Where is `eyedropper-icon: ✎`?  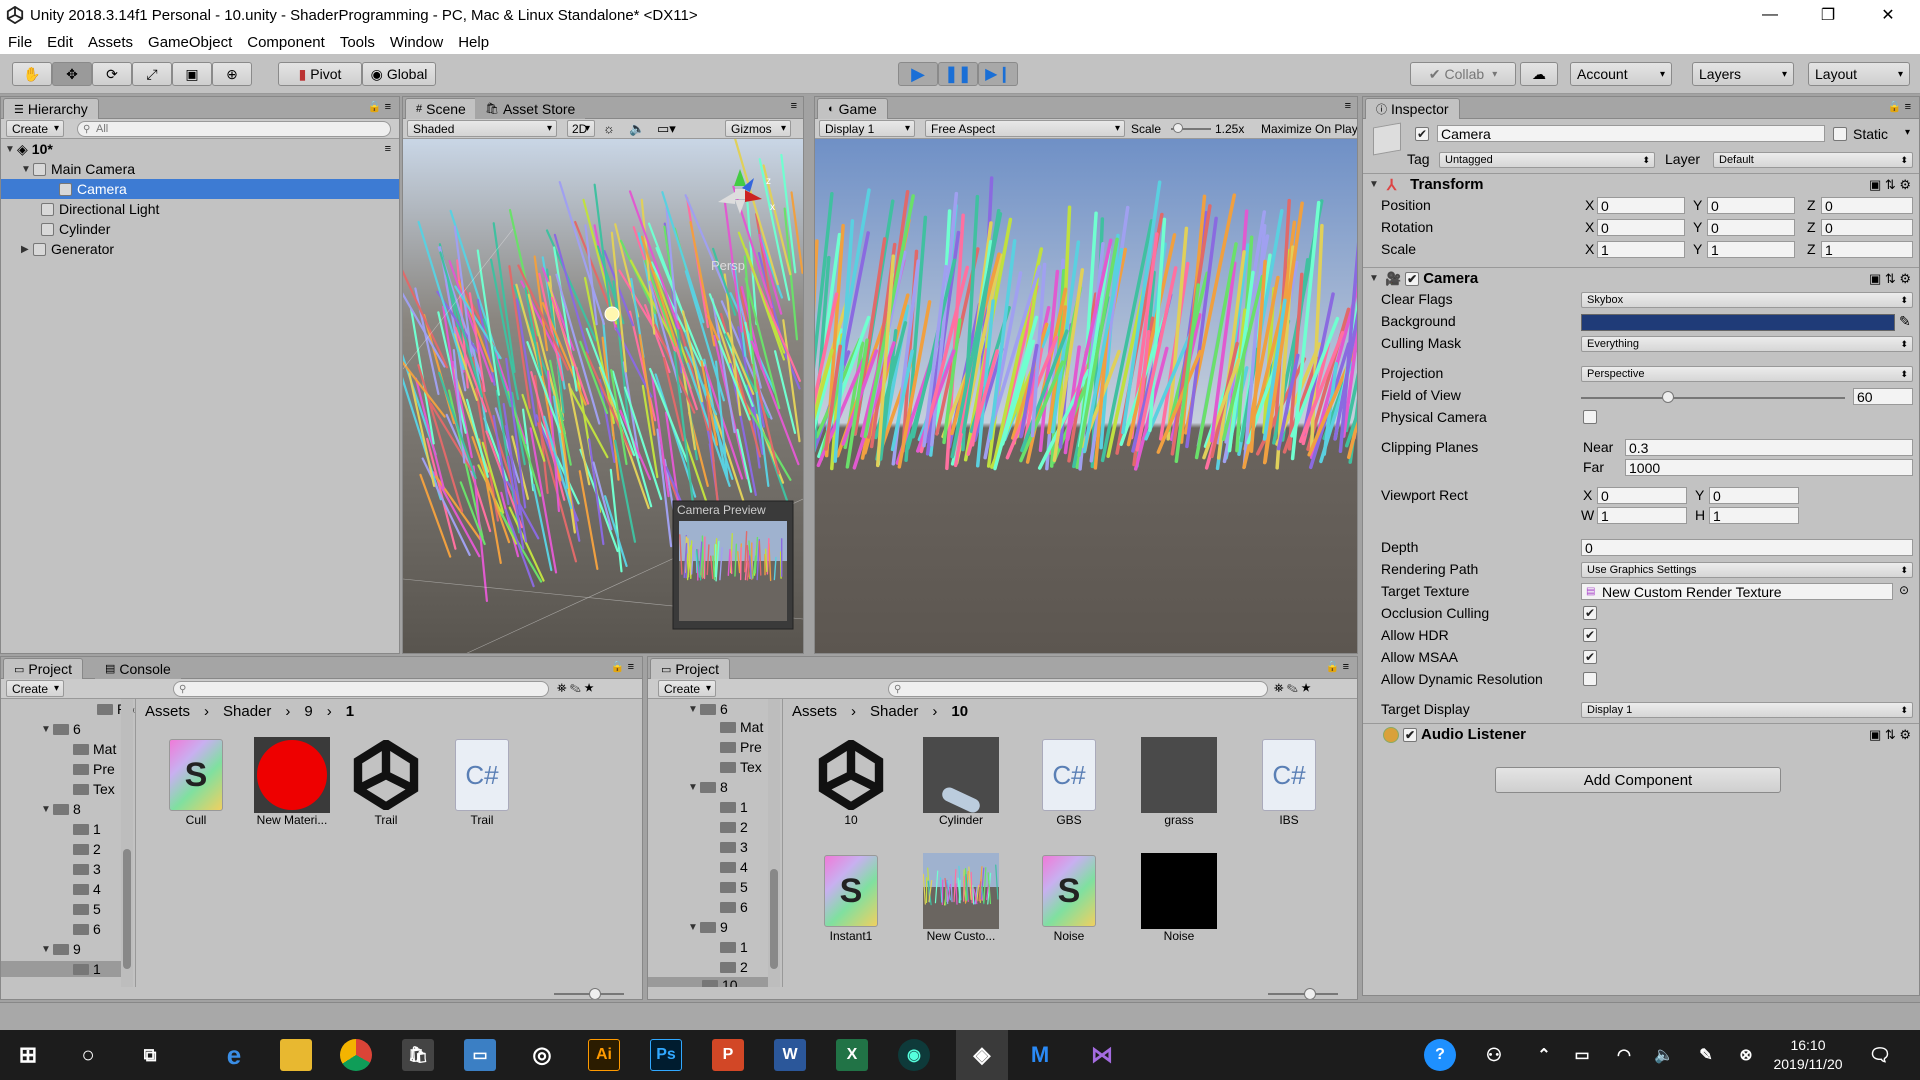
eyedropper-icon: ✎ is located at coordinates (1905, 321).